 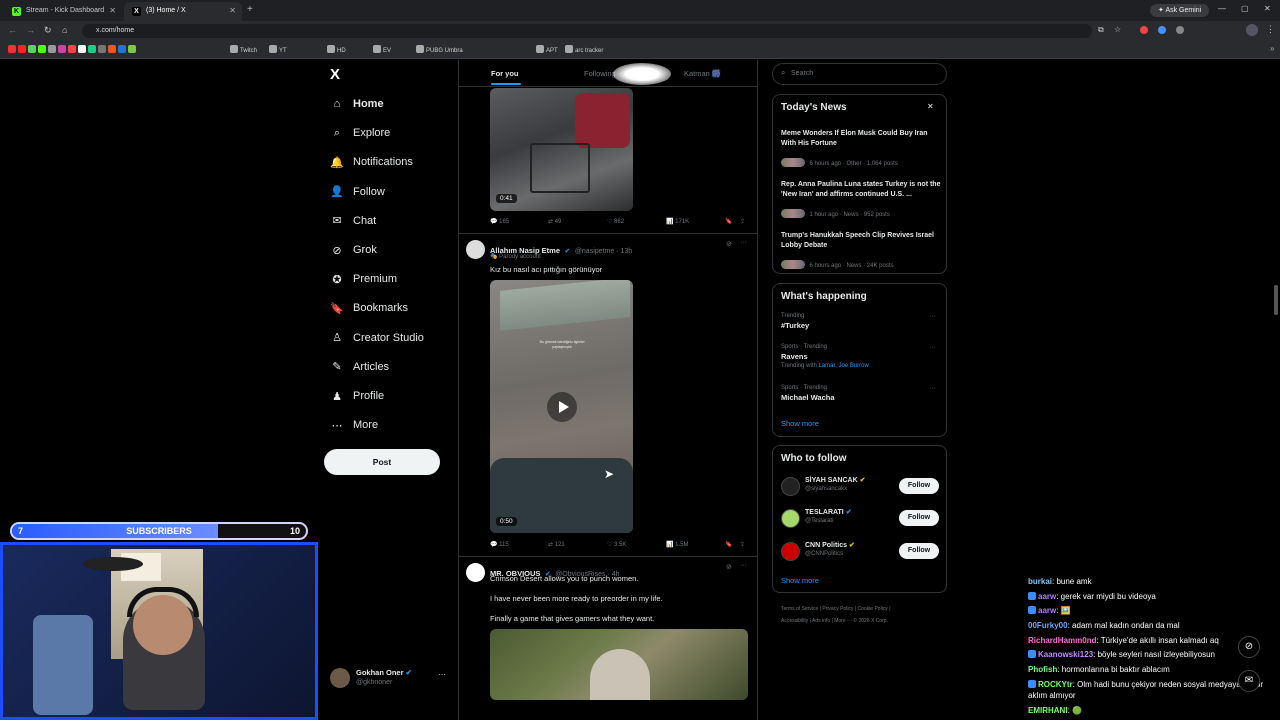 What do you see at coordinates (861, 393) in the screenshot?
I see `trend-item: Sports · Trending Michael Wacha ···` at bounding box center [861, 393].